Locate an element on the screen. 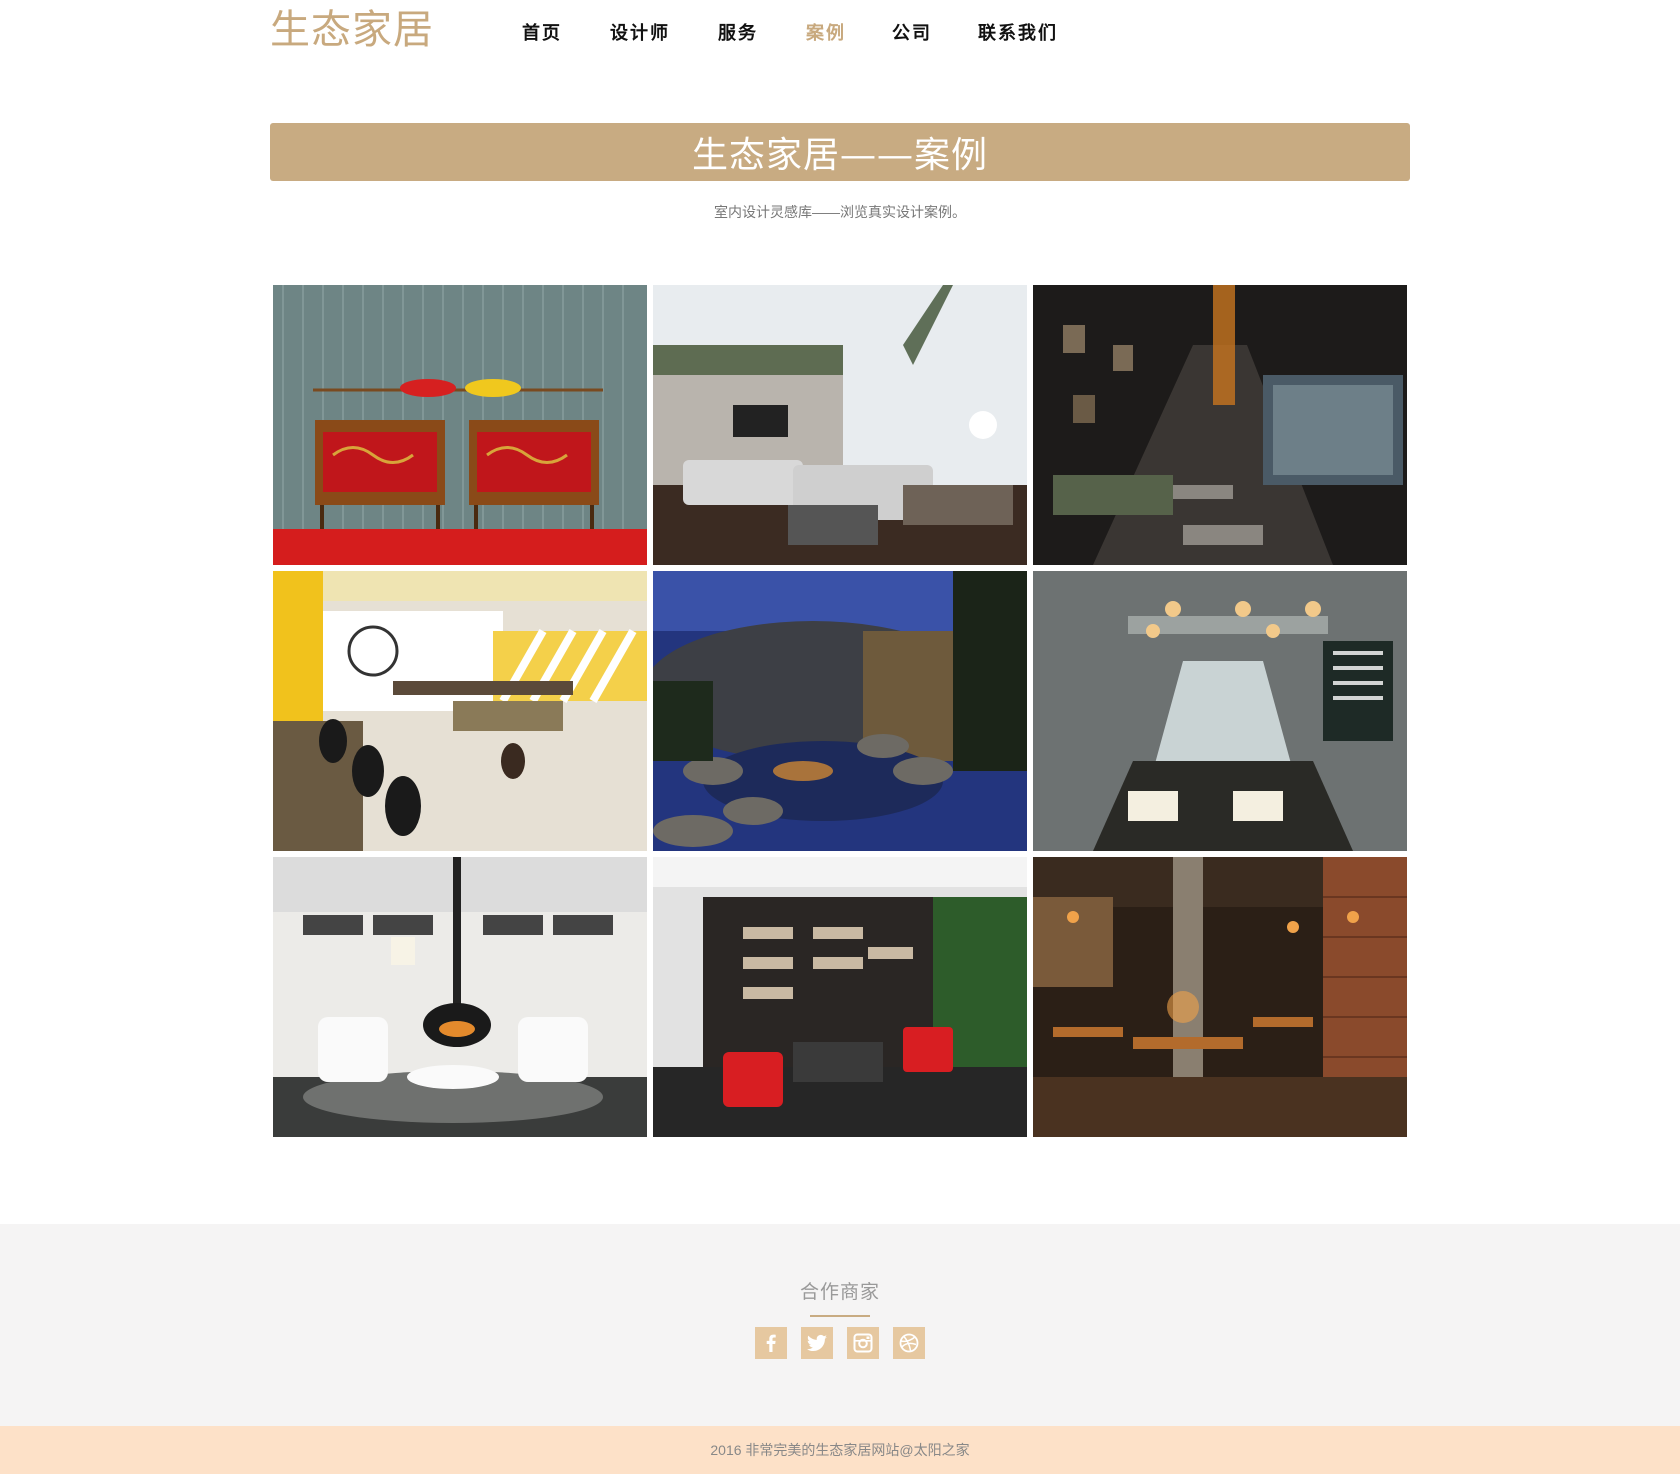 The image size is (1680, 1474). twitter-link is located at coordinates (817, 1343).